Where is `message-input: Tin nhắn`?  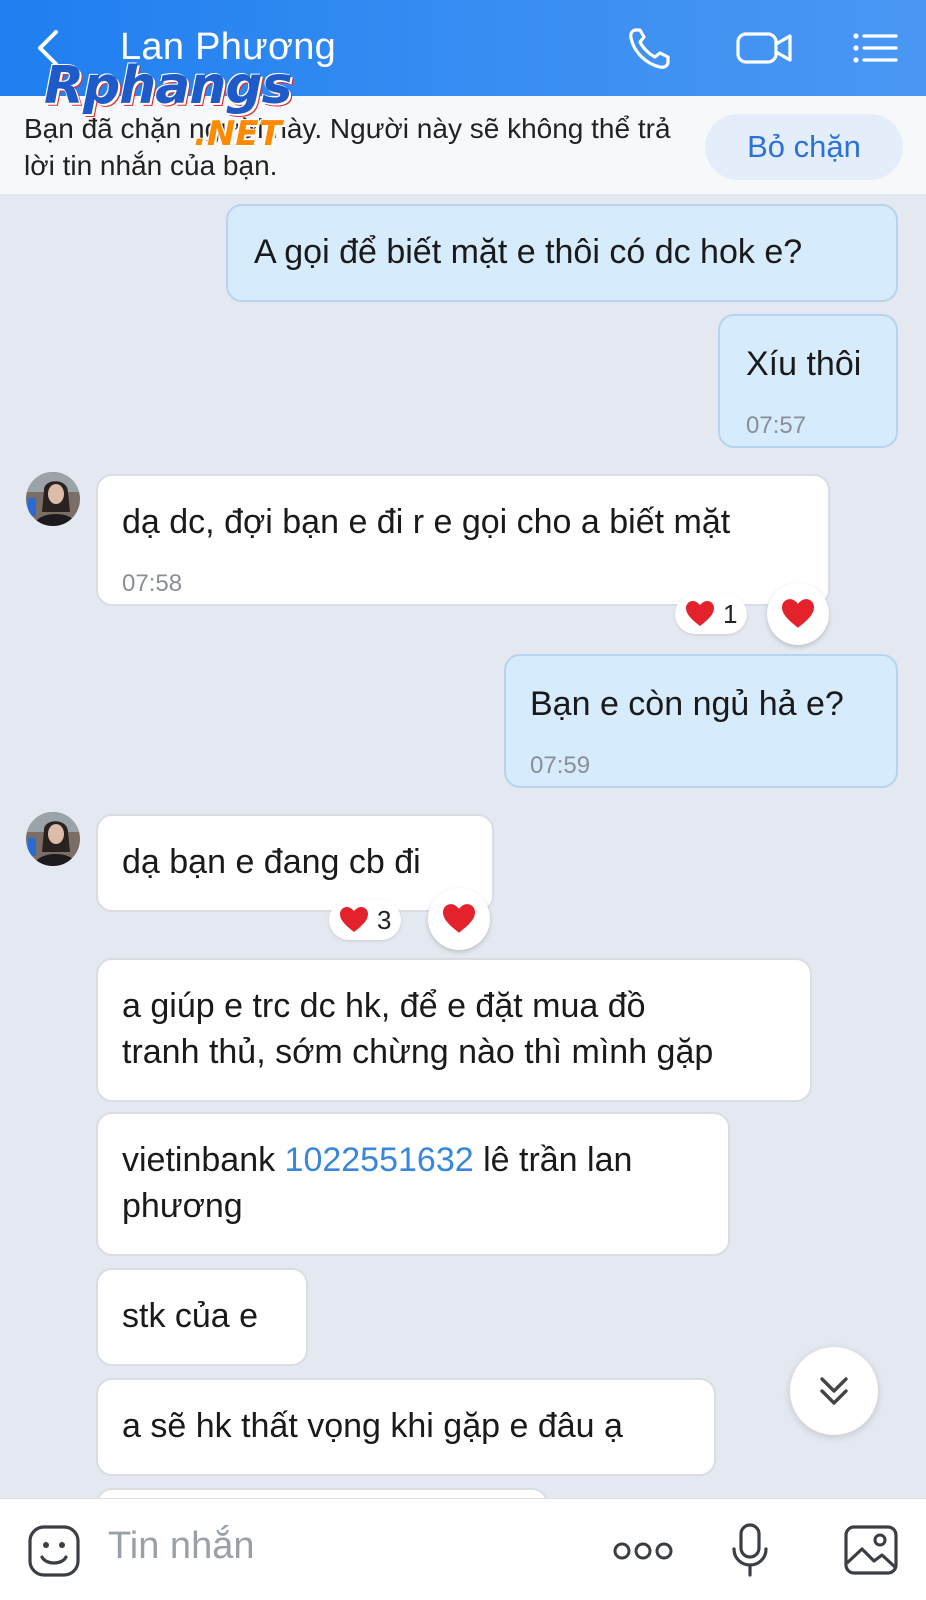
message-input: Tin nhắn is located at coordinates (181, 1546).